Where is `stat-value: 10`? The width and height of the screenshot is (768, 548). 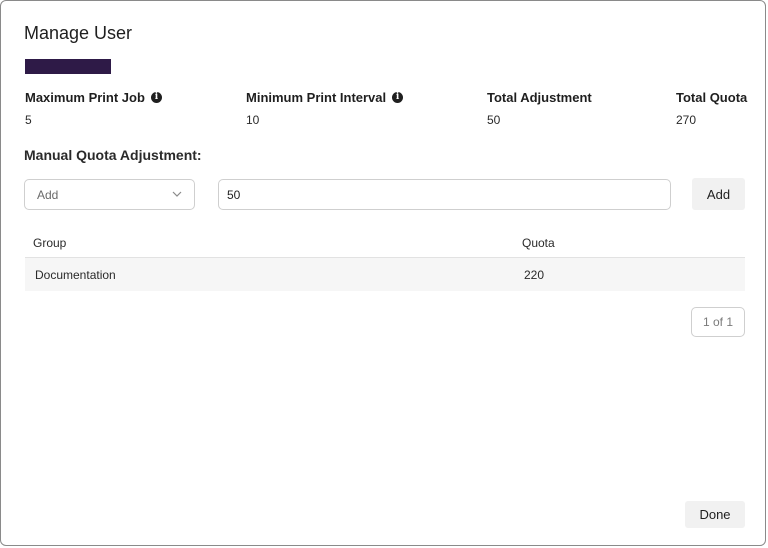 stat-value: 10 is located at coordinates (253, 120).